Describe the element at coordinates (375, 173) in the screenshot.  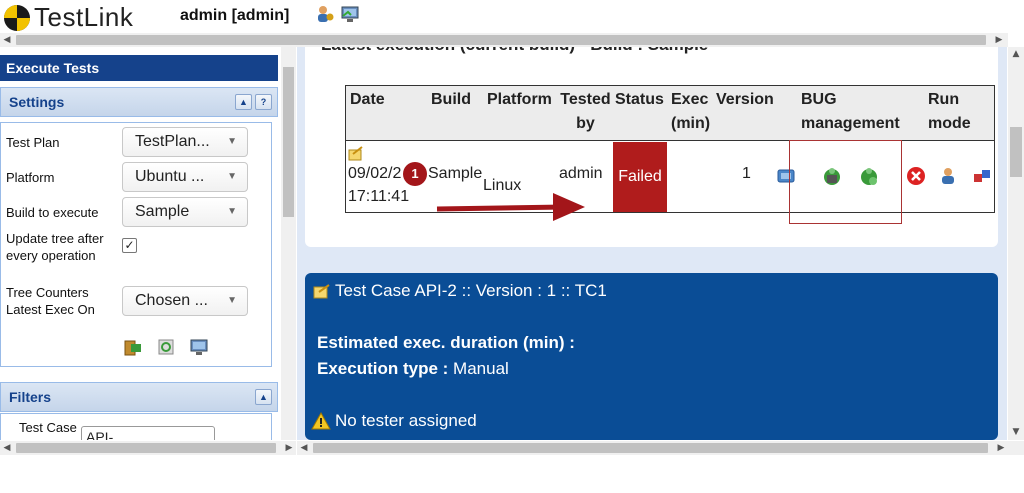
I see `exec-date: 09/02/2` at that location.